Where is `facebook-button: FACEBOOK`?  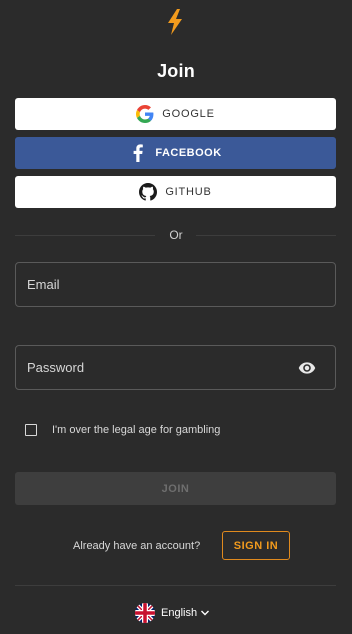 facebook-button: FACEBOOK is located at coordinates (175, 153).